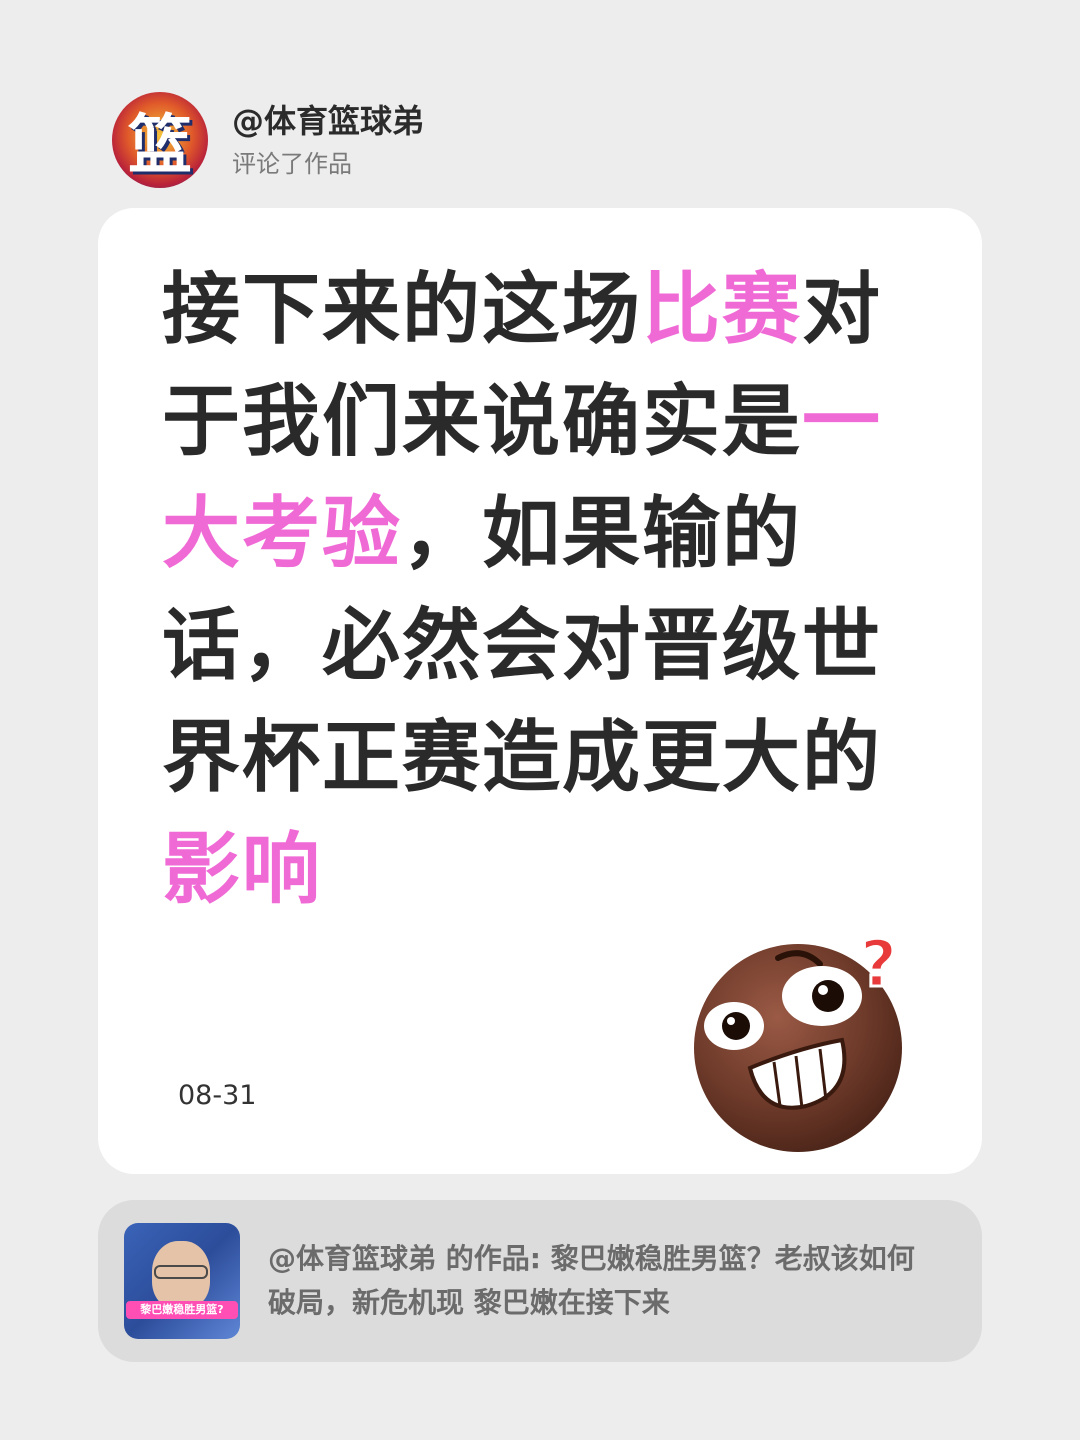 The height and width of the screenshot is (1440, 1080). What do you see at coordinates (598, 1281) in the screenshot?
I see `referenced-post-text: @体育篮球弟 的作品: 黎巴嫩稳胜男篮？老叔该如何破局，新危机现 黎巴嫩在接下来` at bounding box center [598, 1281].